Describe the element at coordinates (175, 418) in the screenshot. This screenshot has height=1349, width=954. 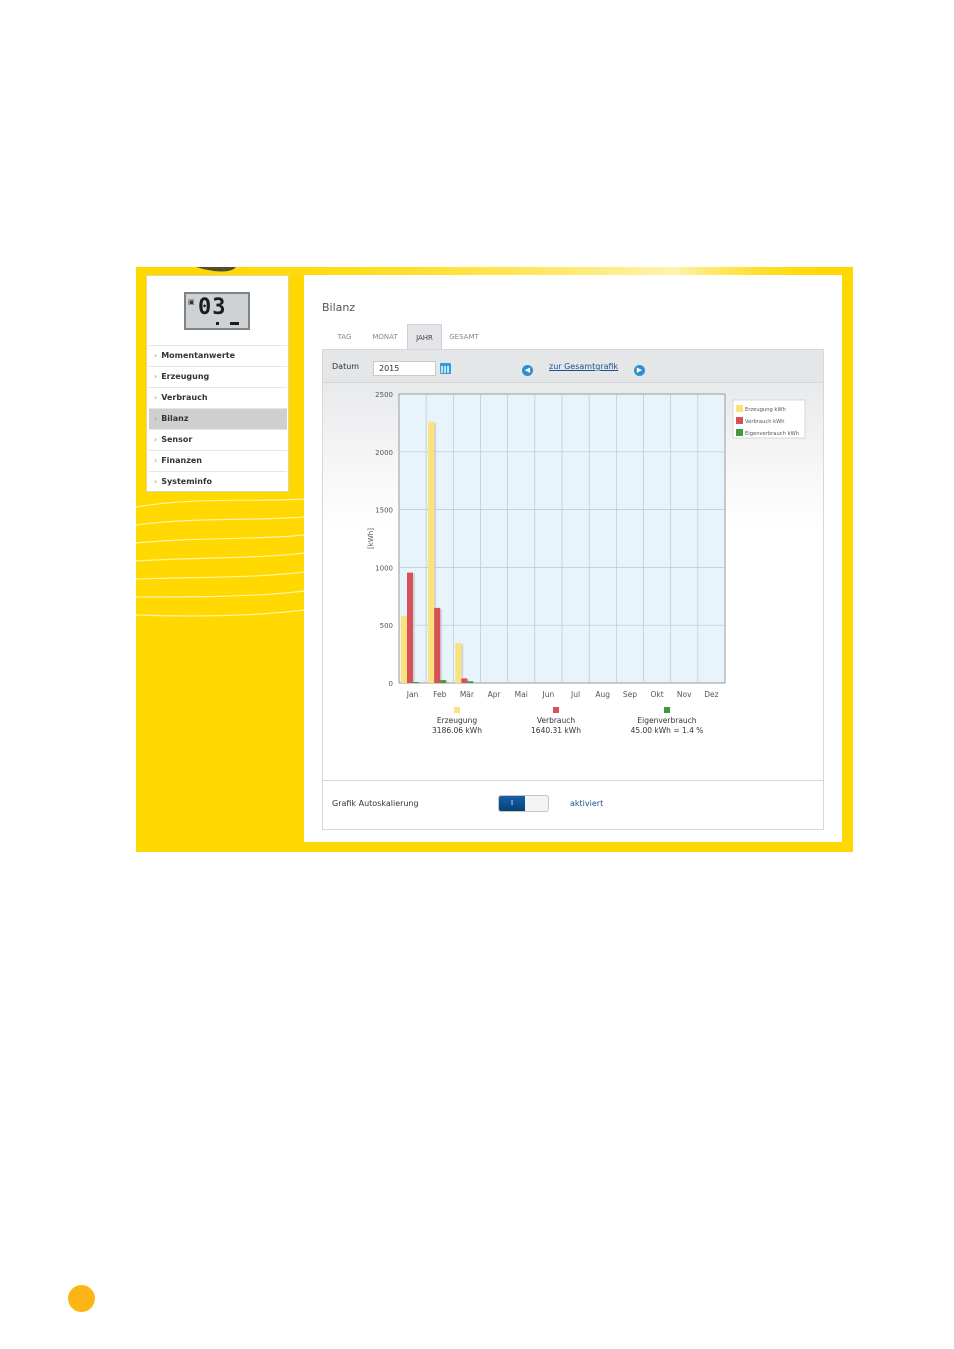
I see `sidebar-item-label: Bilanz` at that location.